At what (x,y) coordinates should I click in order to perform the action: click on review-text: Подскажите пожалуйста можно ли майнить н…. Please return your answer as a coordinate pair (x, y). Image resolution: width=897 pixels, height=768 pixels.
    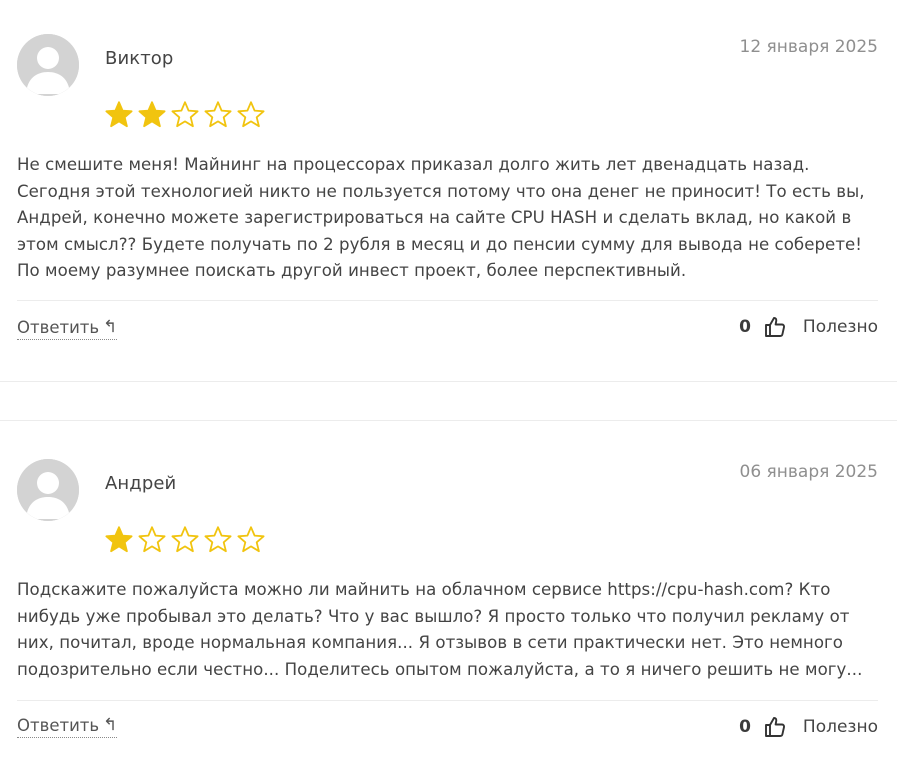
    Looking at the image, I should click on (440, 629).